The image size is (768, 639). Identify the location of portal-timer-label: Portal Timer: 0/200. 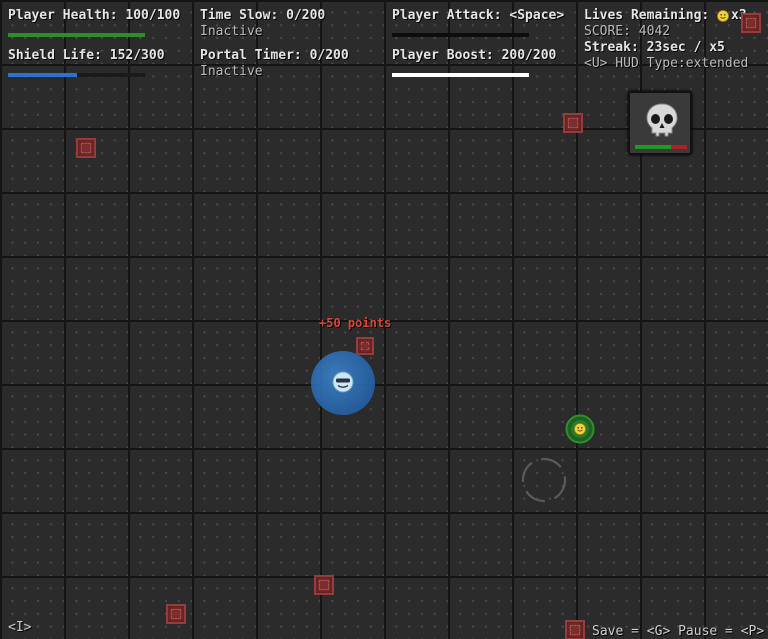
(274, 55).